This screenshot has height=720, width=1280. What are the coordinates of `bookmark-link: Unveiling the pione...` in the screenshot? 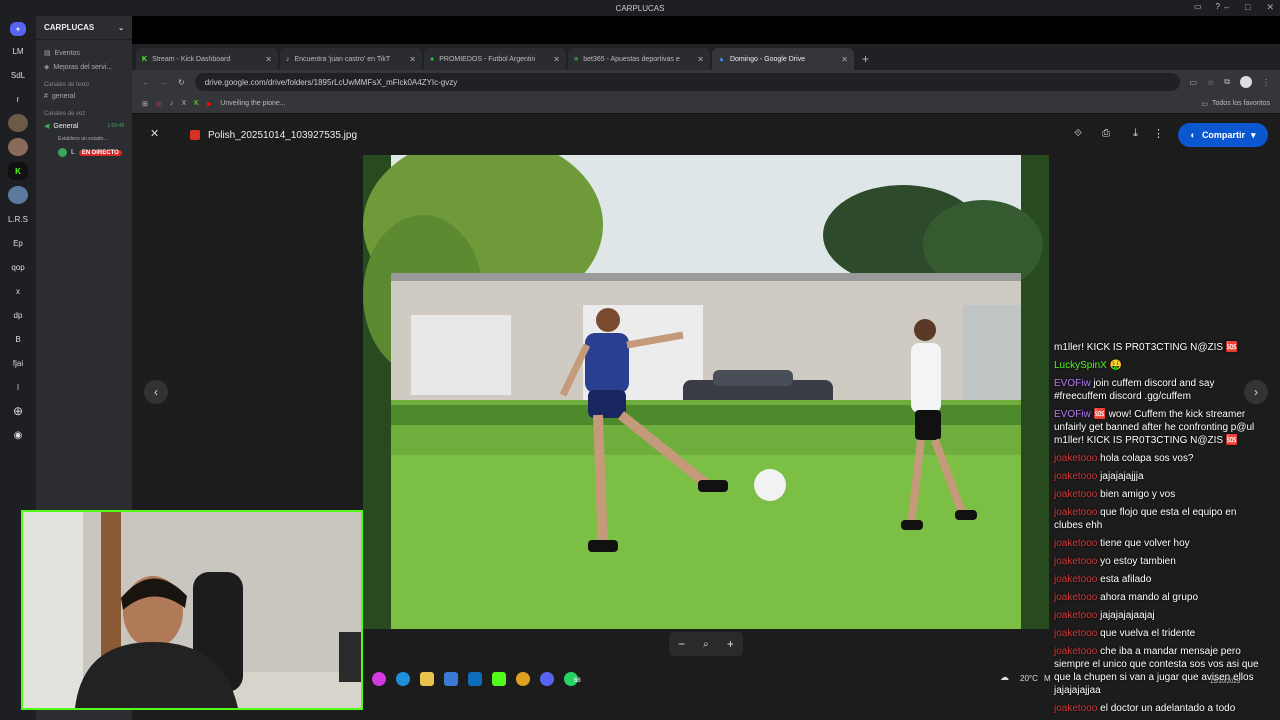 It's located at (252, 103).